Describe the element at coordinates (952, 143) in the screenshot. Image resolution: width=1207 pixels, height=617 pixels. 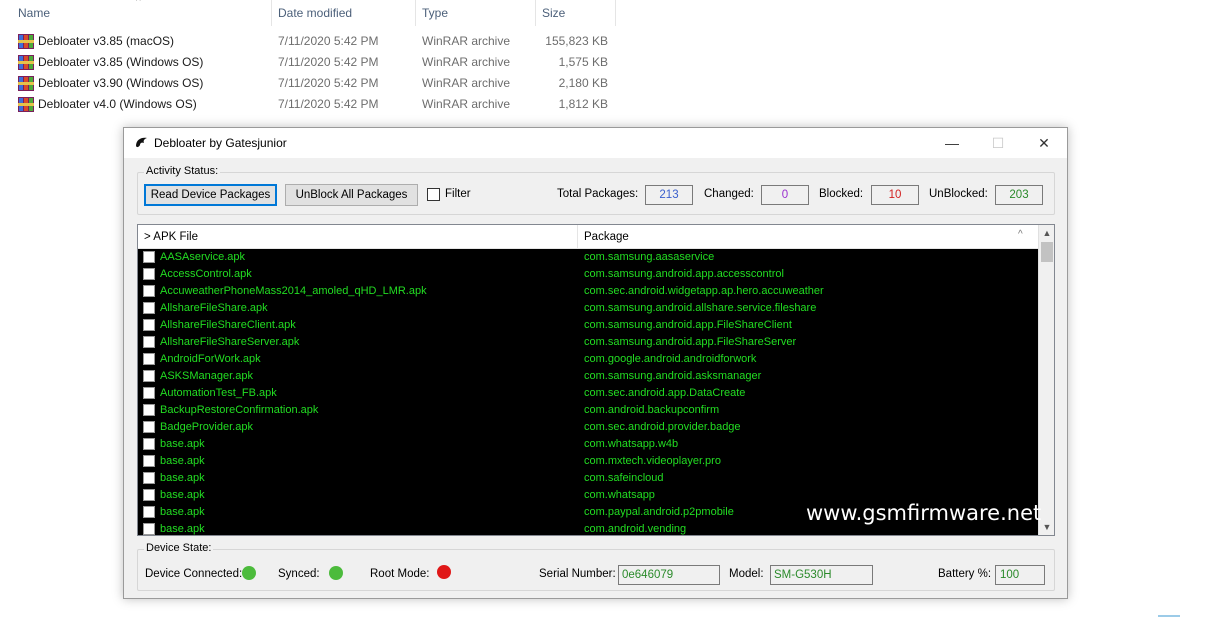
I see `minimize-button: —` at that location.